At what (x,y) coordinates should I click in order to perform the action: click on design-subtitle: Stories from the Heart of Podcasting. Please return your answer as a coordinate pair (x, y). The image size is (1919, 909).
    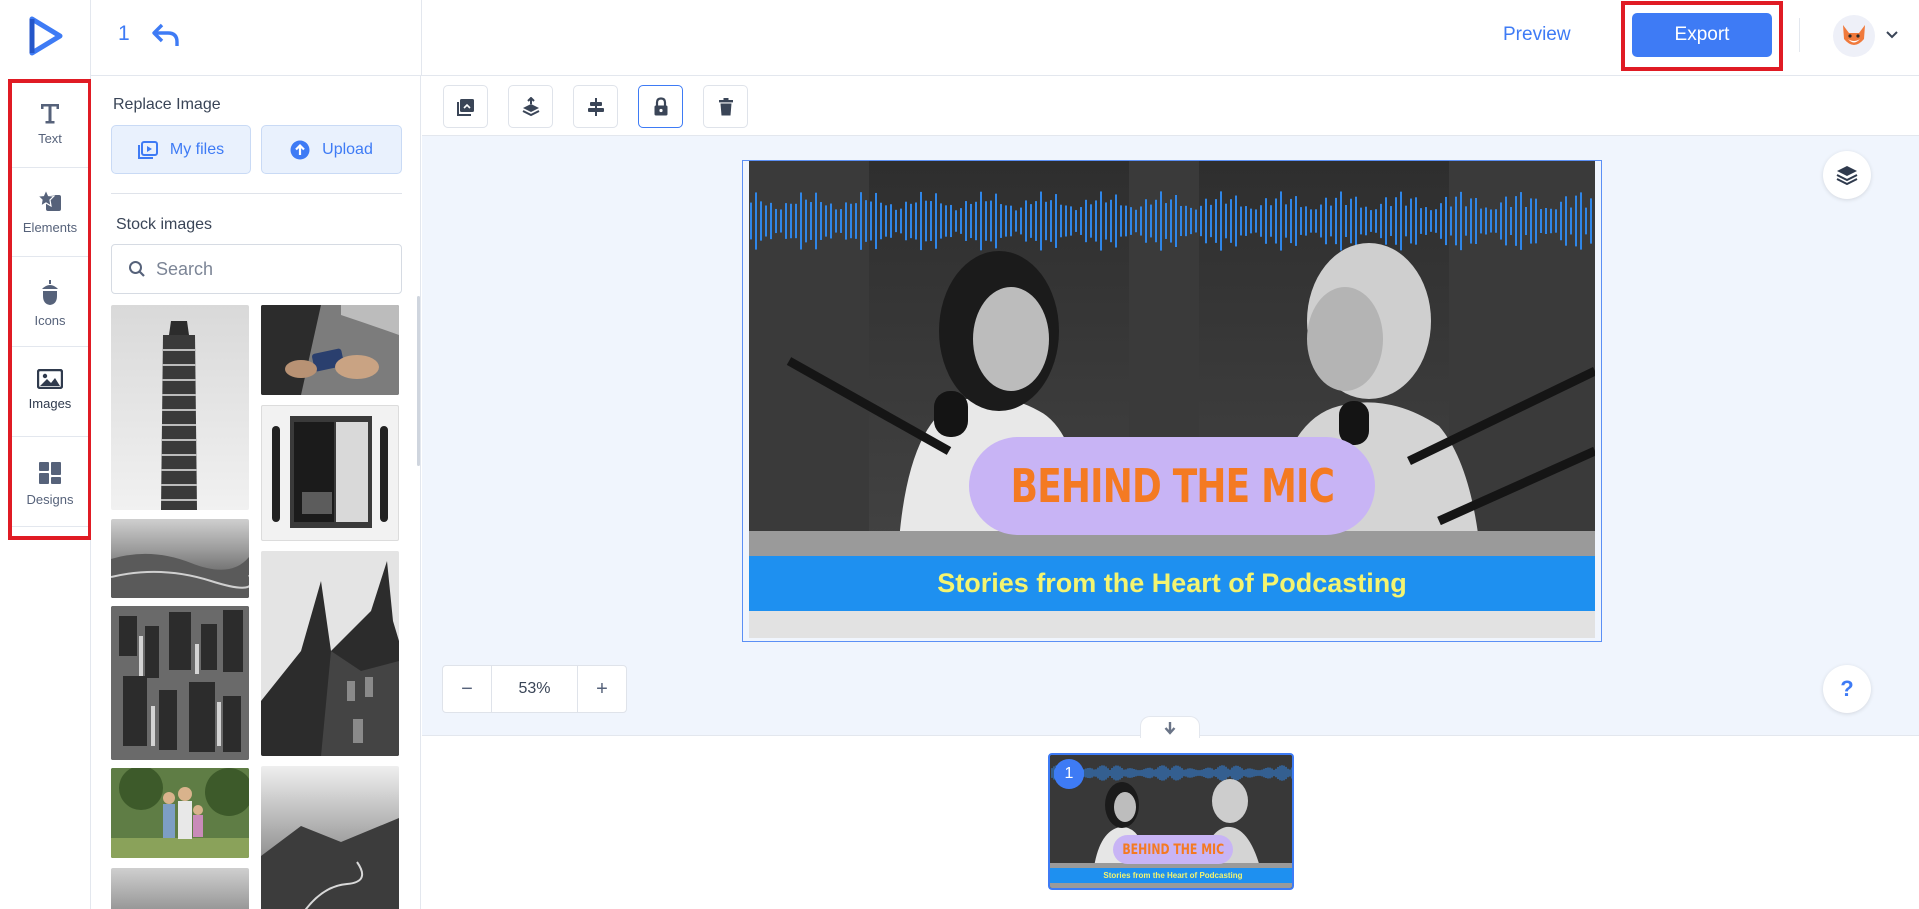
    Looking at the image, I should click on (1172, 583).